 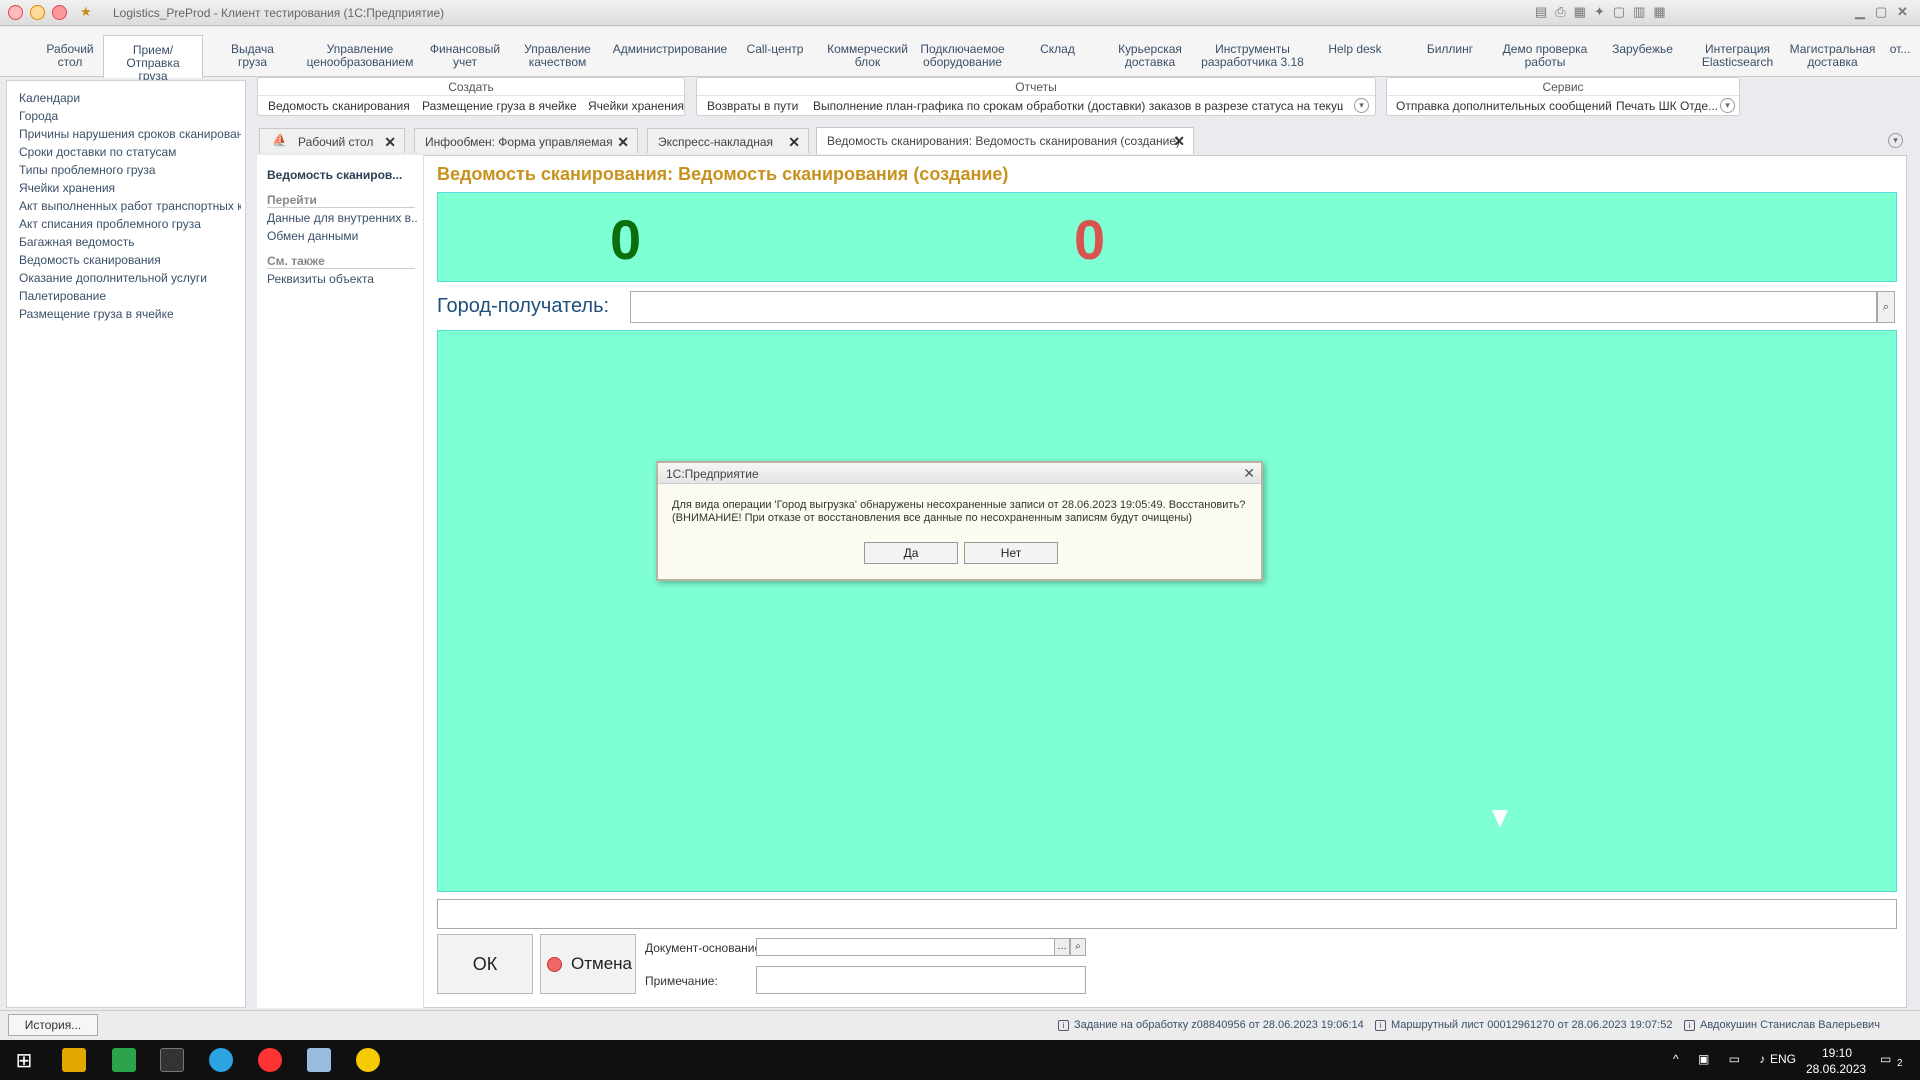 I want to click on section-pricing: Управление ценообразованием, so click(x=360, y=56).